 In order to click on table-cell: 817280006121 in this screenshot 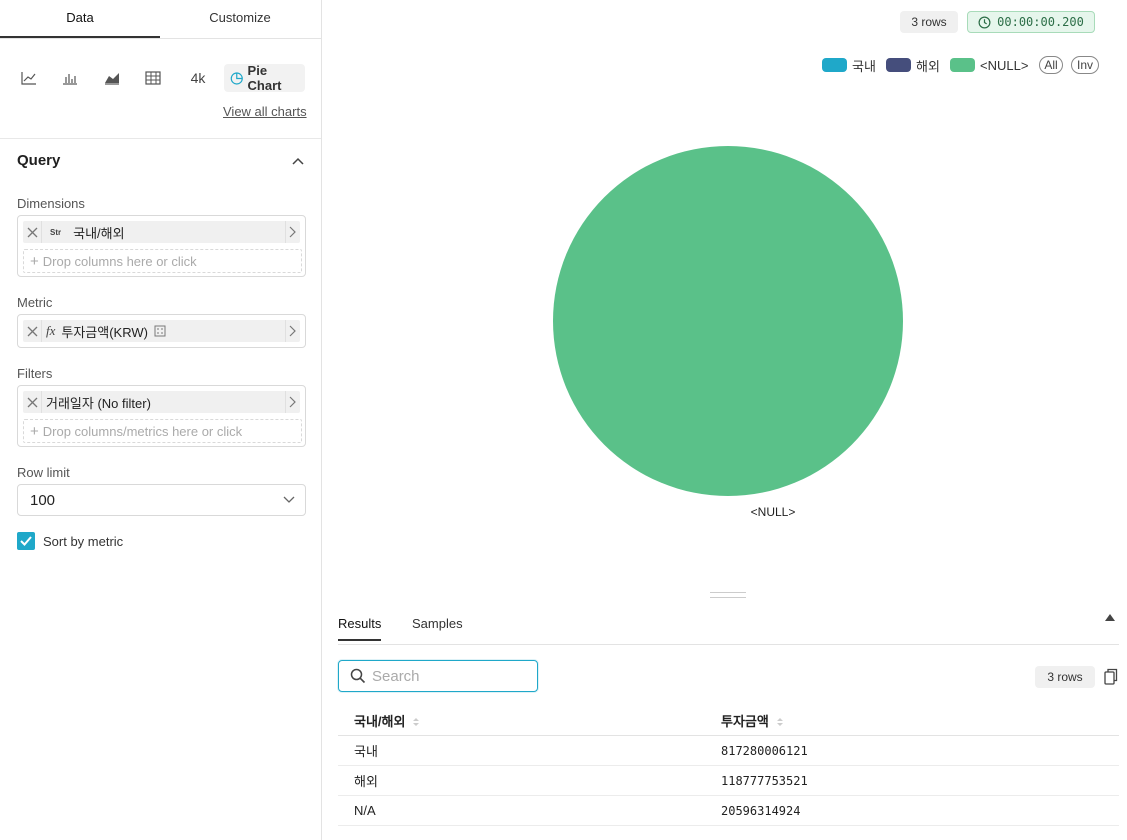, I will do `click(912, 750)`.